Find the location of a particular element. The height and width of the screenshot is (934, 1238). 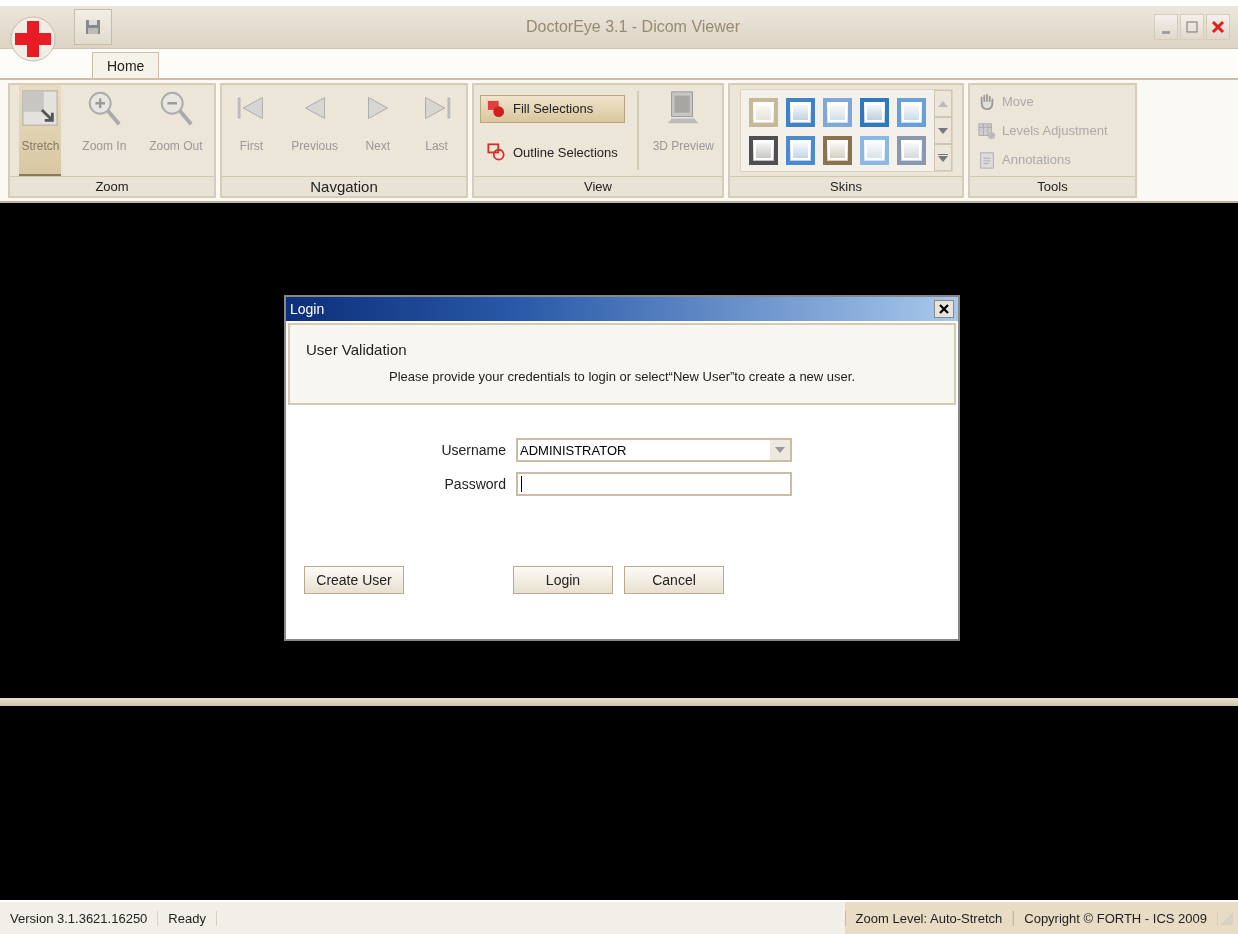

window-title: DoctorEye 3.1 - Dicom Viewer is located at coordinates (633, 27).